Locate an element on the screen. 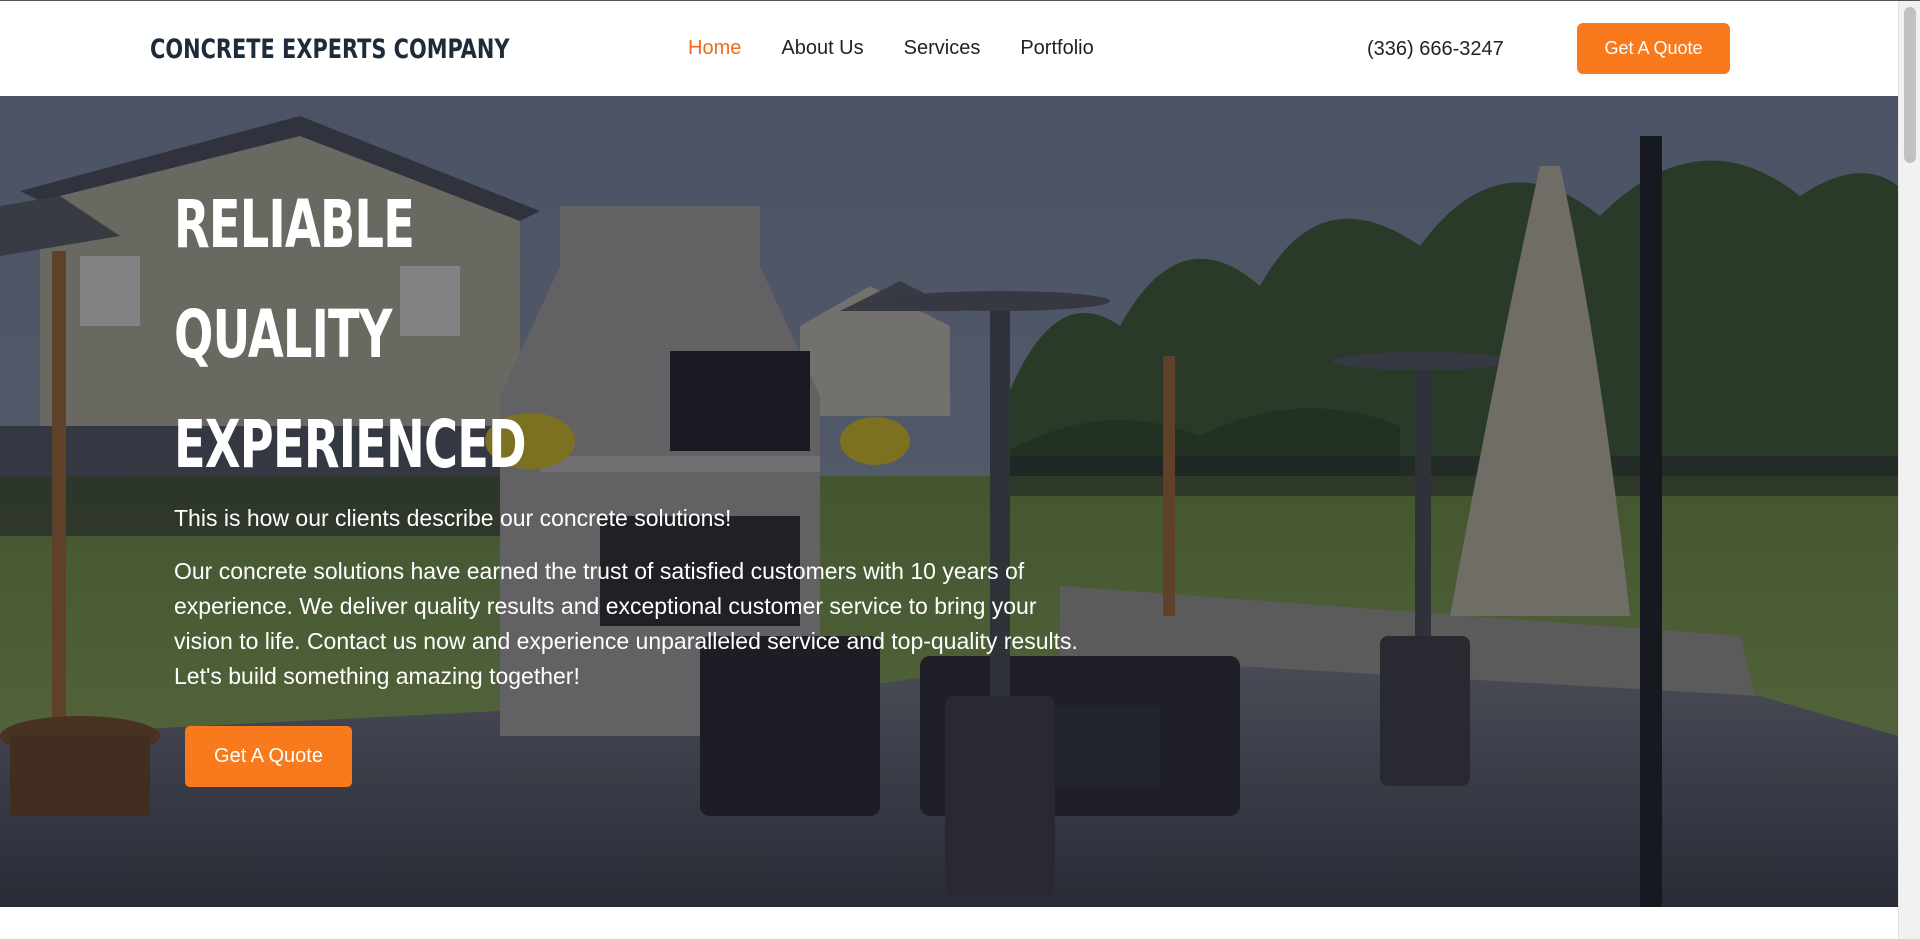  nav-link-about-us: About Us is located at coordinates (822, 48).